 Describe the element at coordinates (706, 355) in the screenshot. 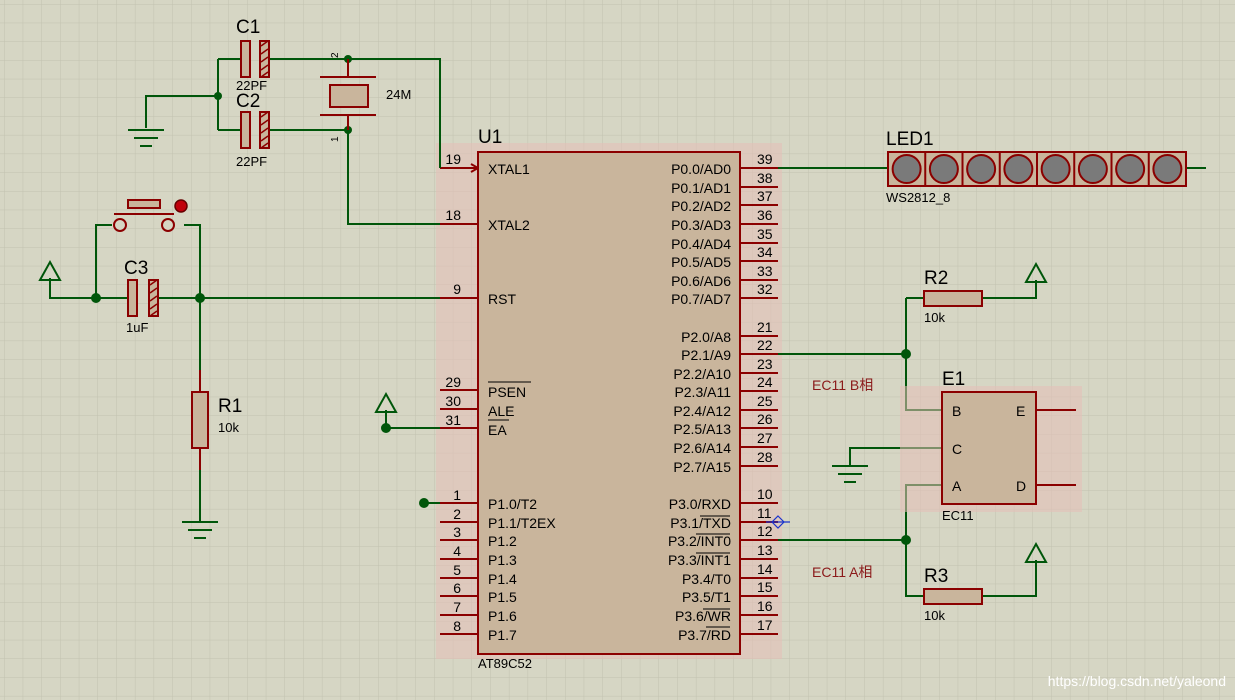

I see `svg-text: P2.1/A9` at that location.